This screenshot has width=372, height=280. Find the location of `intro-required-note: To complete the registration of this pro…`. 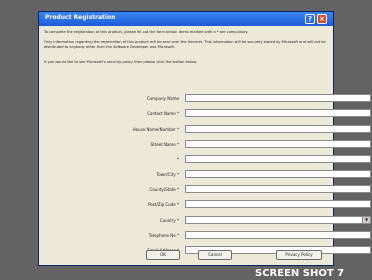

intro-required-note: To complete the registration of this pro… is located at coordinates (146, 32).